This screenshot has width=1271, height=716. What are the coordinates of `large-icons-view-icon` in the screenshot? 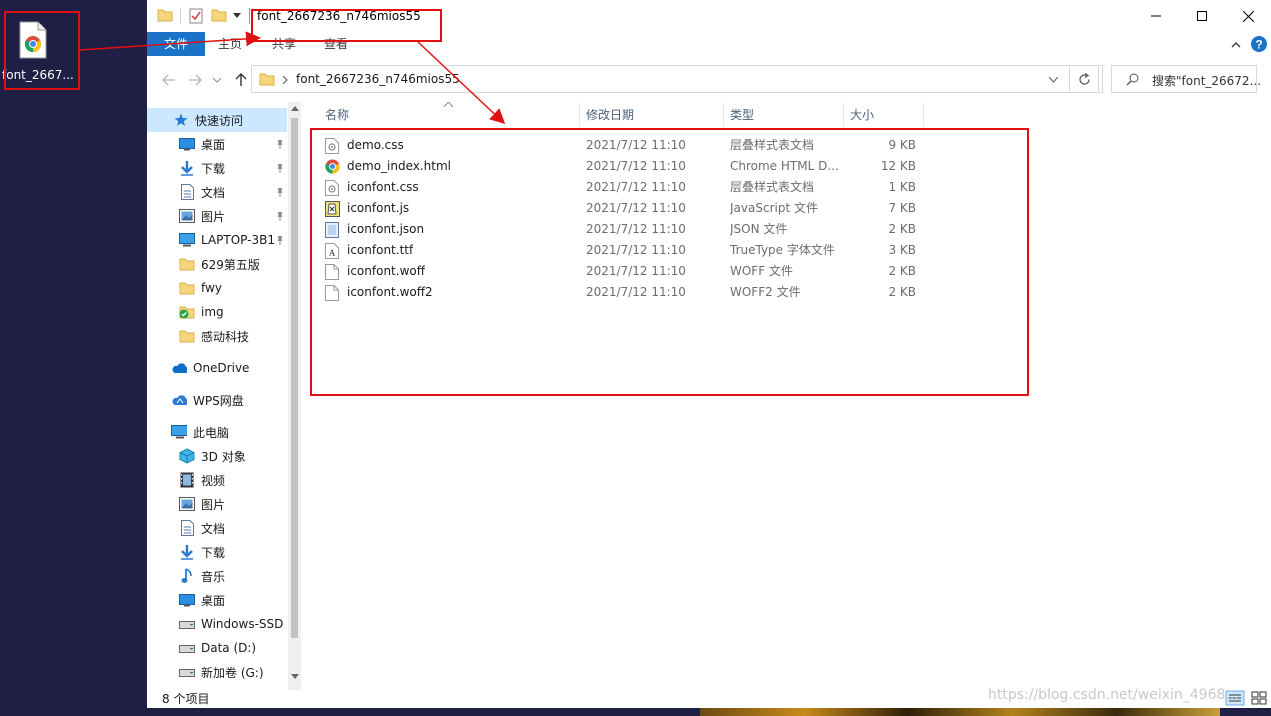 It's located at (1259, 698).